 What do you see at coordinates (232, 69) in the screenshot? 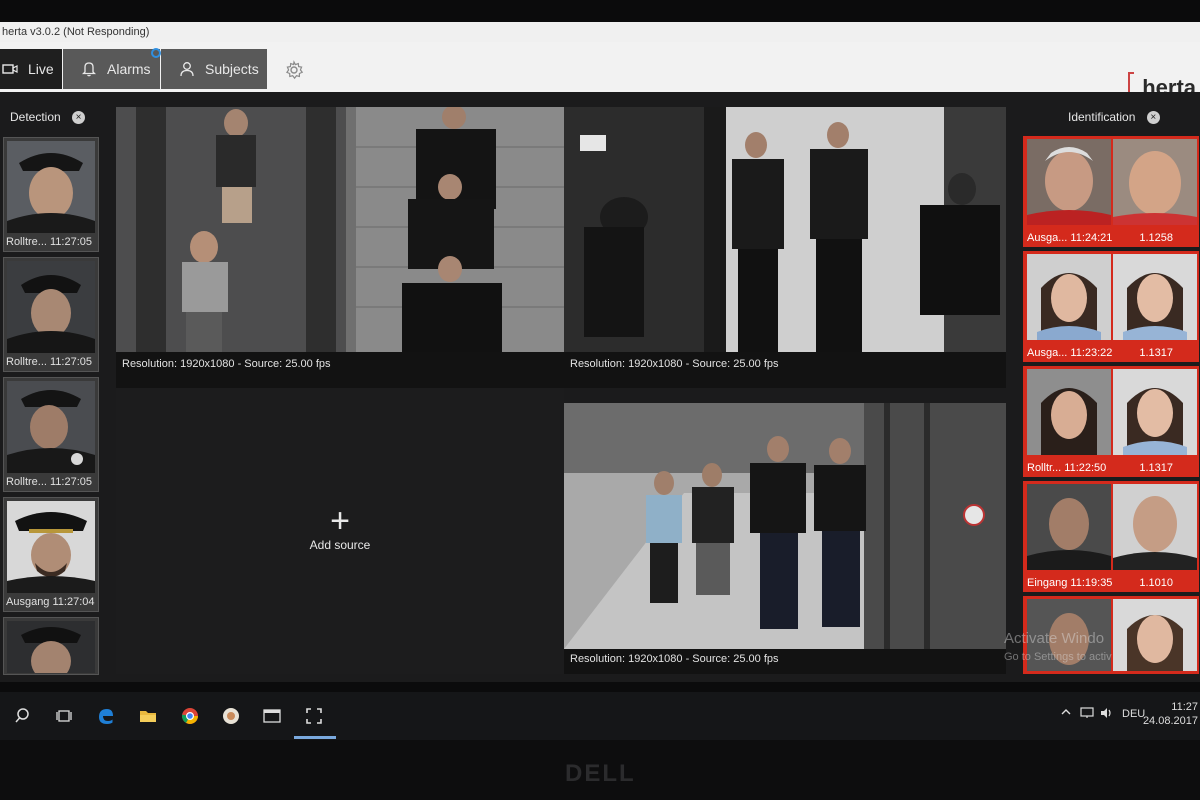
I see `tab-subjects-label: Subjects` at bounding box center [232, 69].